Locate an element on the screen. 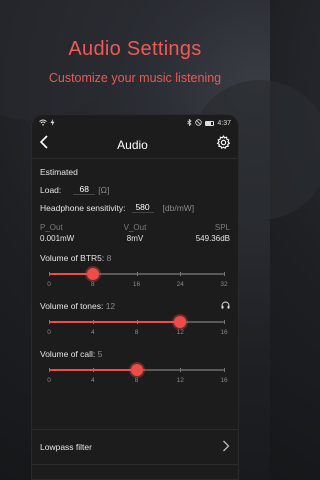 This screenshot has width=320, height=480. spl-label: SPL is located at coordinates (222, 227).